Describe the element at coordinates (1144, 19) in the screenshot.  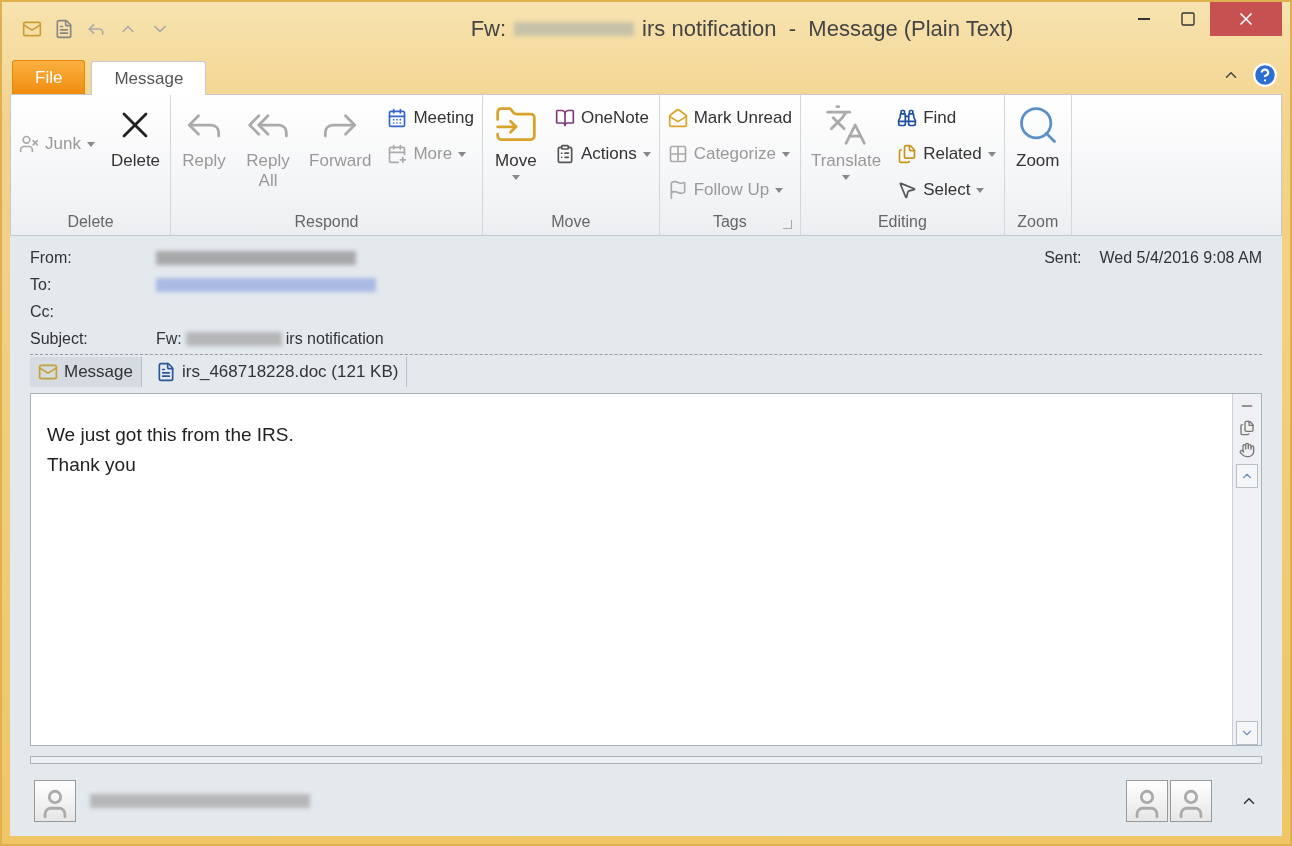
I see `minimize-icon` at that location.